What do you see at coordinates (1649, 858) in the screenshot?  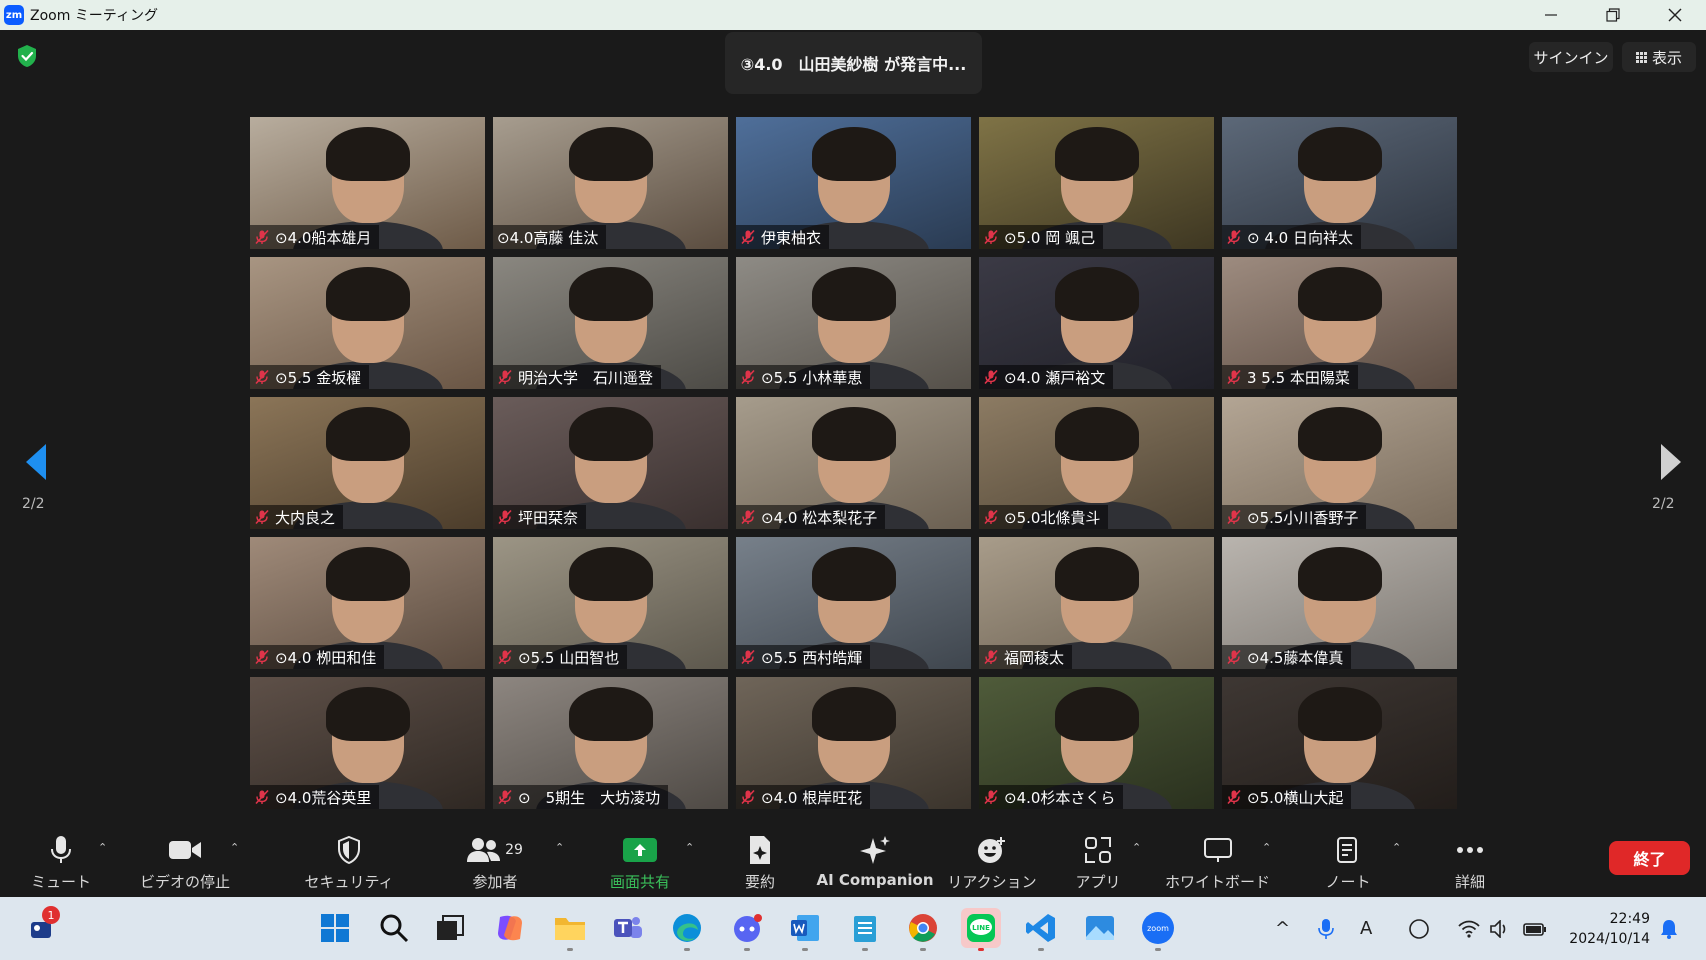 I see `end-meeting-button: 終了` at bounding box center [1649, 858].